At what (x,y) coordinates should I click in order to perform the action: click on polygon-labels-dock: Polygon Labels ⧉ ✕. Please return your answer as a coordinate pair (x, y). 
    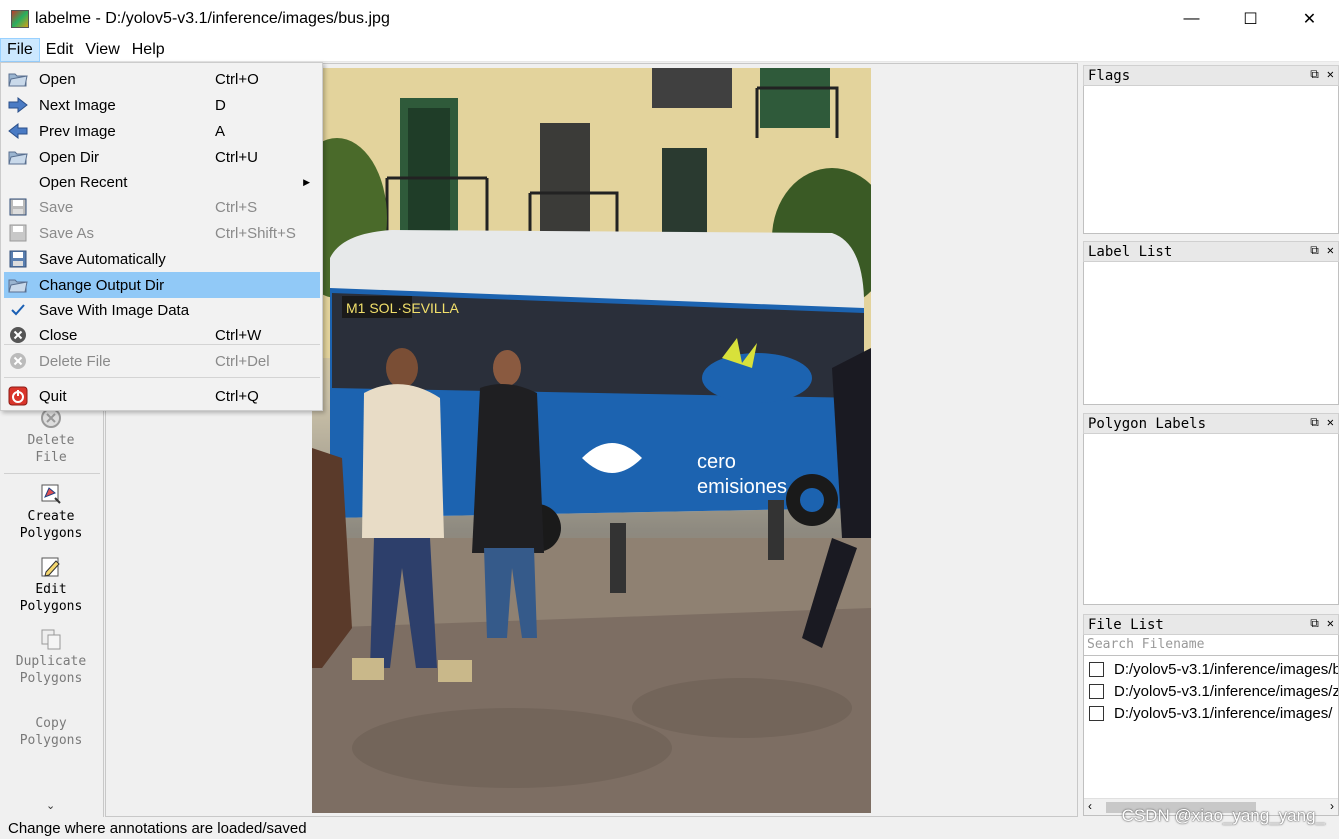
    Looking at the image, I should click on (1211, 509).